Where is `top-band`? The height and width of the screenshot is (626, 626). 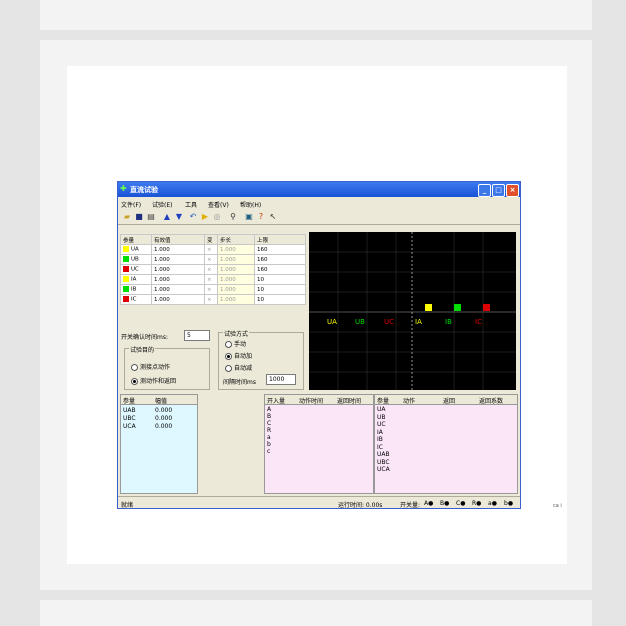 top-band is located at coordinates (316, 15).